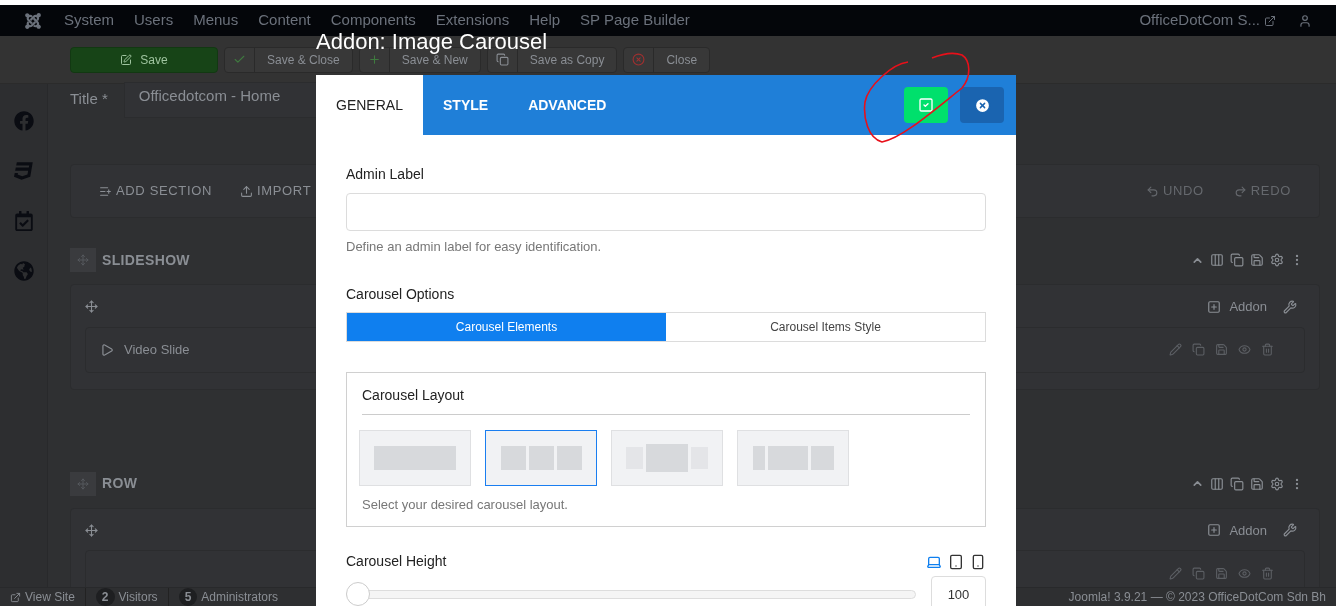 The height and width of the screenshot is (606, 1336). I want to click on field-label: Admin Label, so click(385, 174).